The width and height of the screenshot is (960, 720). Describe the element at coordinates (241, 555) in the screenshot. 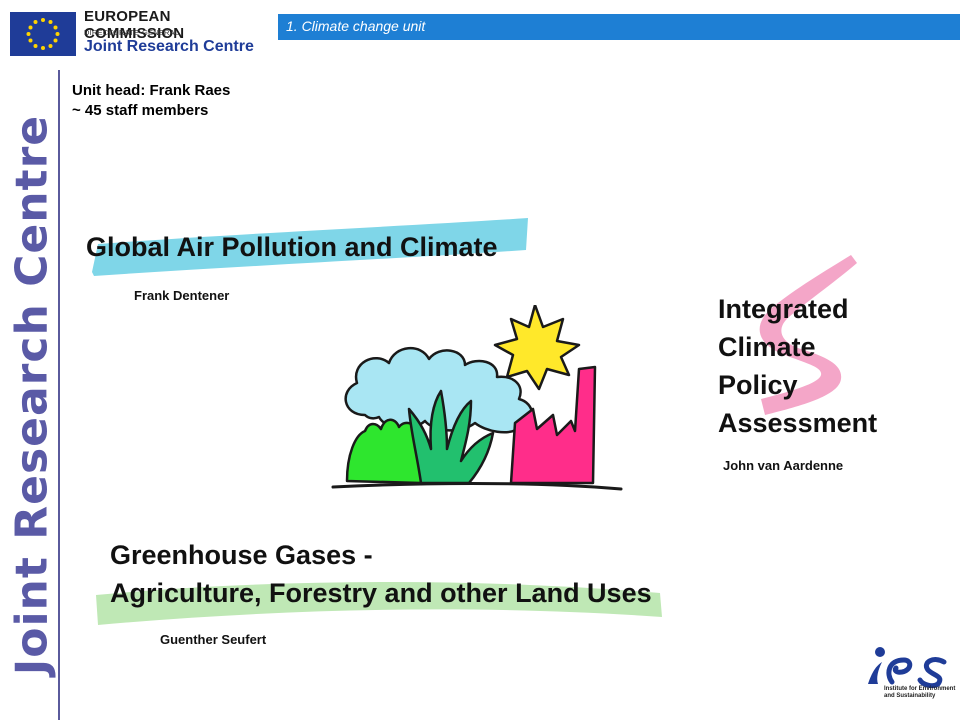

I see `topic-greenhouse-gases-title-line-1: Greenhouse Gases -` at that location.